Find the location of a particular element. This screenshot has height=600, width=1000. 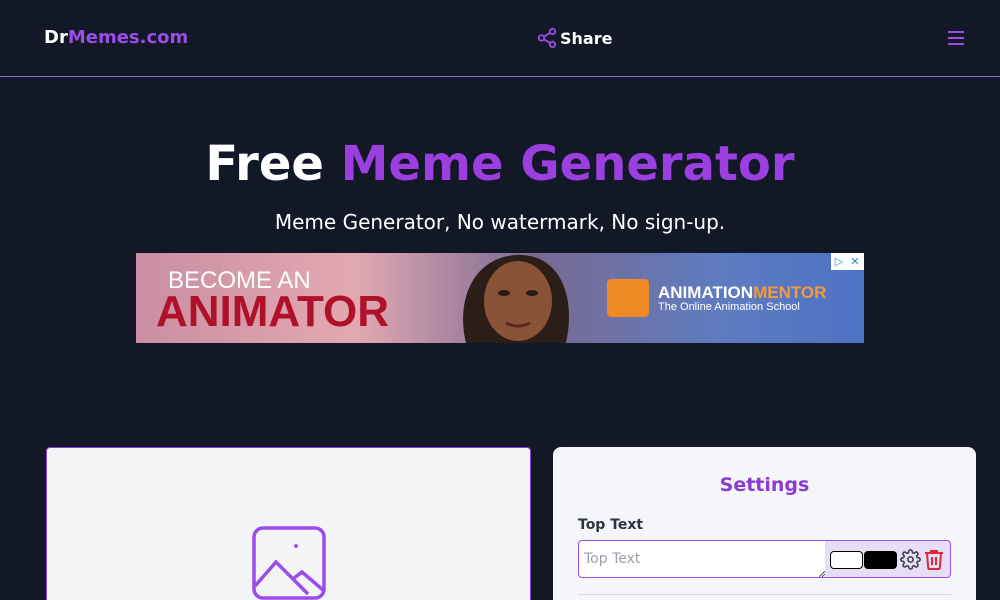

ad-controls: ▷ ✕ is located at coordinates (847, 261).